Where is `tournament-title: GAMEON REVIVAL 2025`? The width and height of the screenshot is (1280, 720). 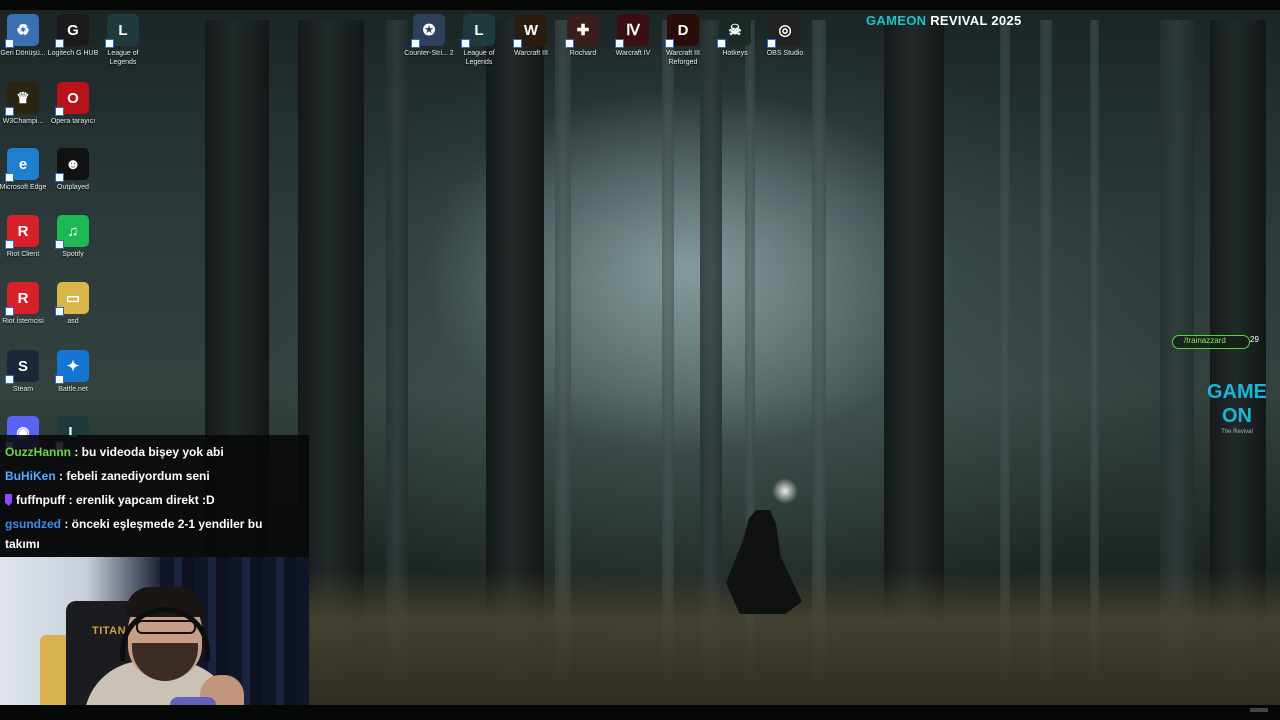
tournament-title: GAMEON REVIVAL 2025 is located at coordinates (944, 20).